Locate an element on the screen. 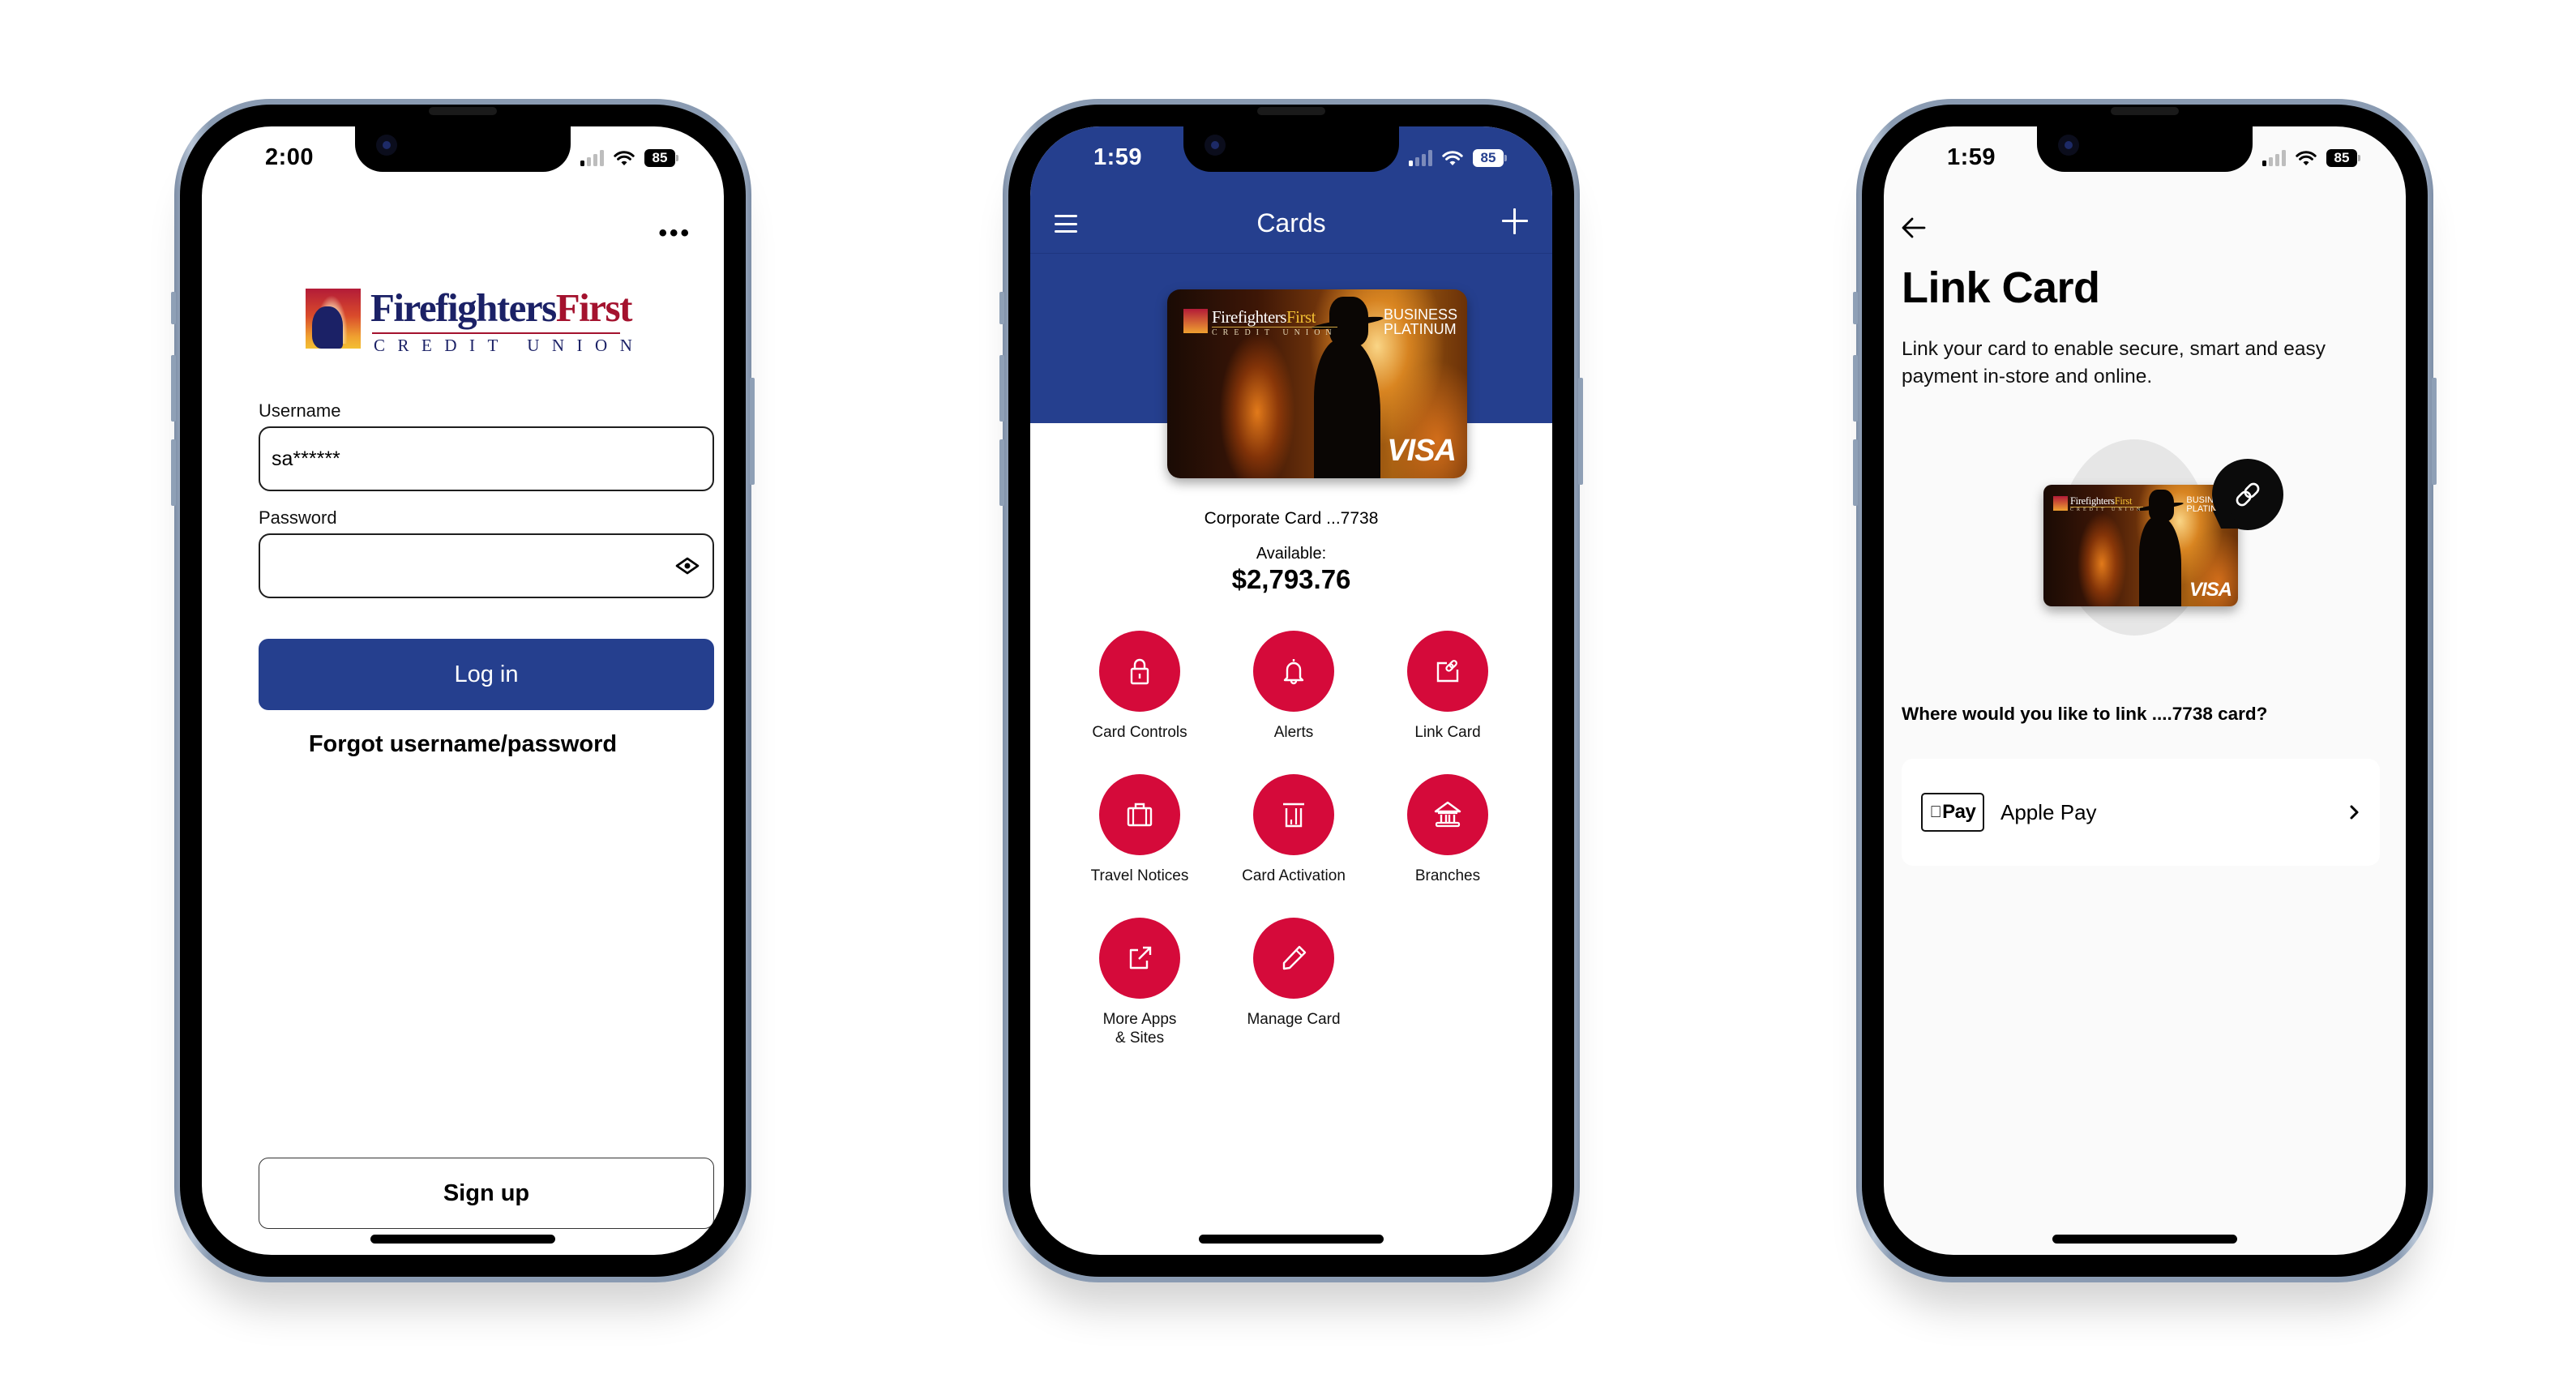 The image size is (2576, 1387). arrow-left-icon is located at coordinates (1914, 228).